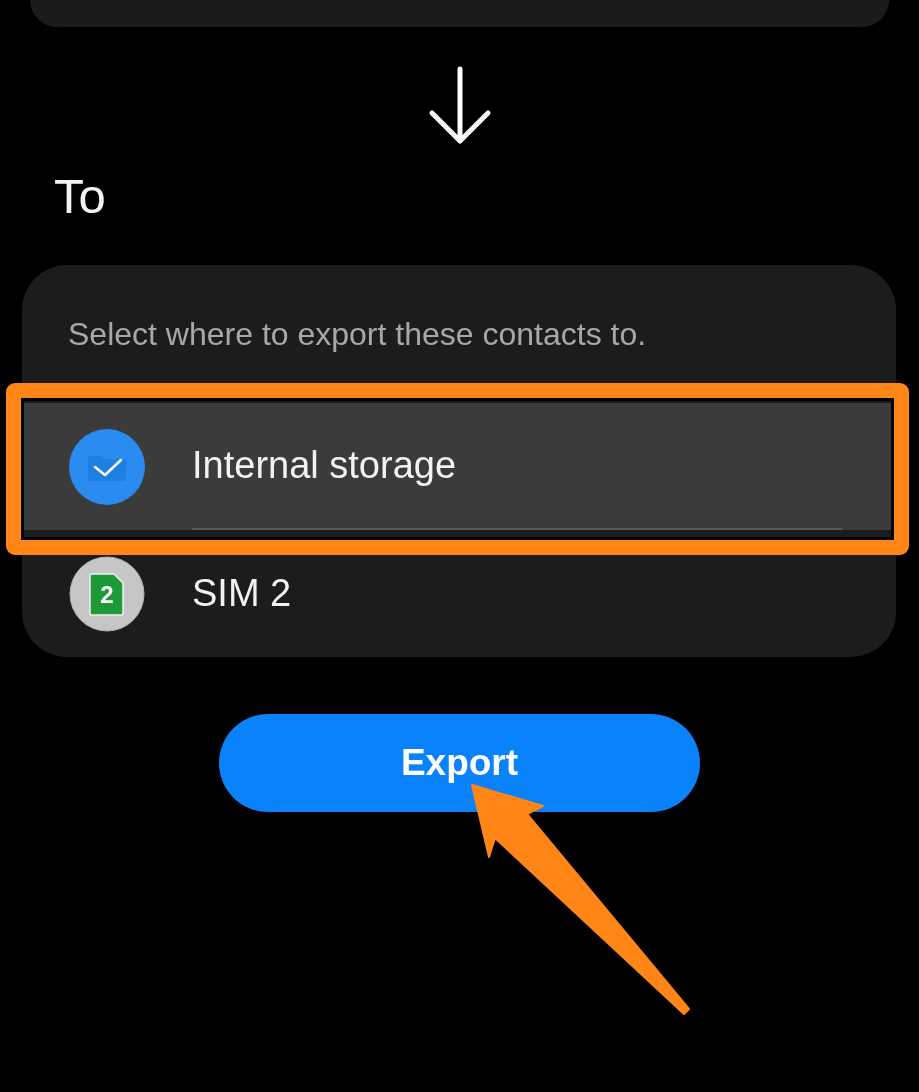  What do you see at coordinates (357, 334) in the screenshot?
I see `prompt-text: Select where to export these contacts to.` at bounding box center [357, 334].